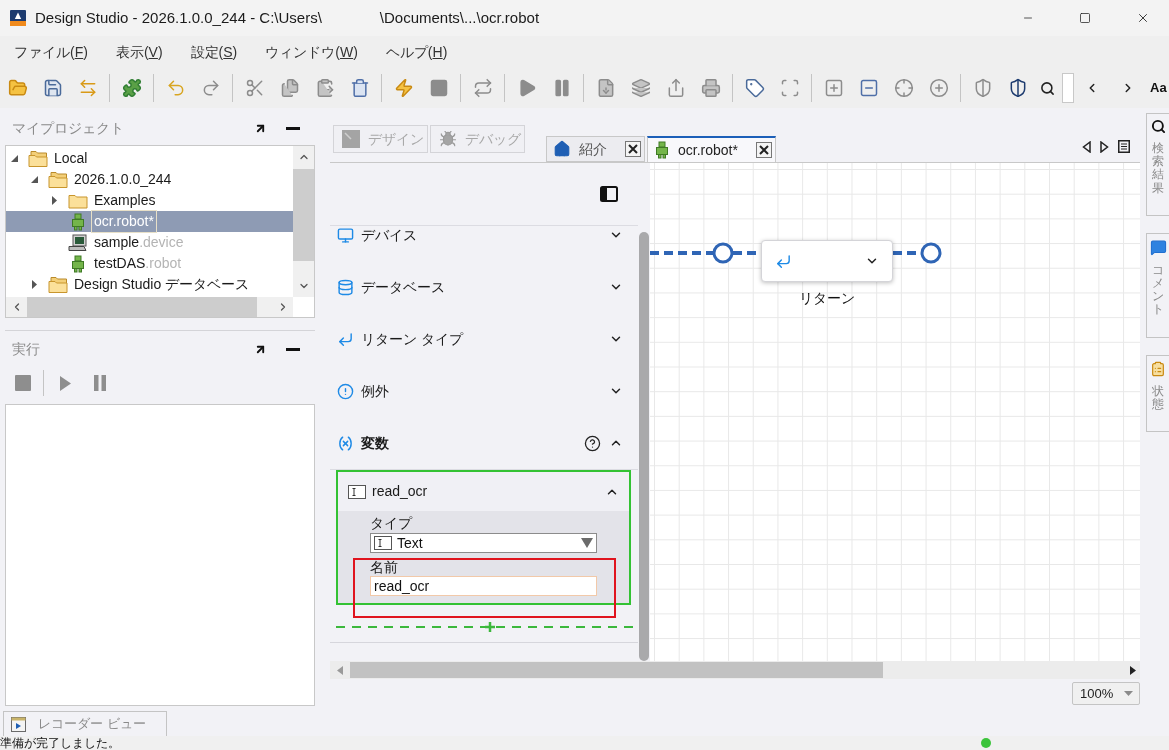  Describe the element at coordinates (149, 242) in the screenshot. I see `tree-item: sample.device` at that location.